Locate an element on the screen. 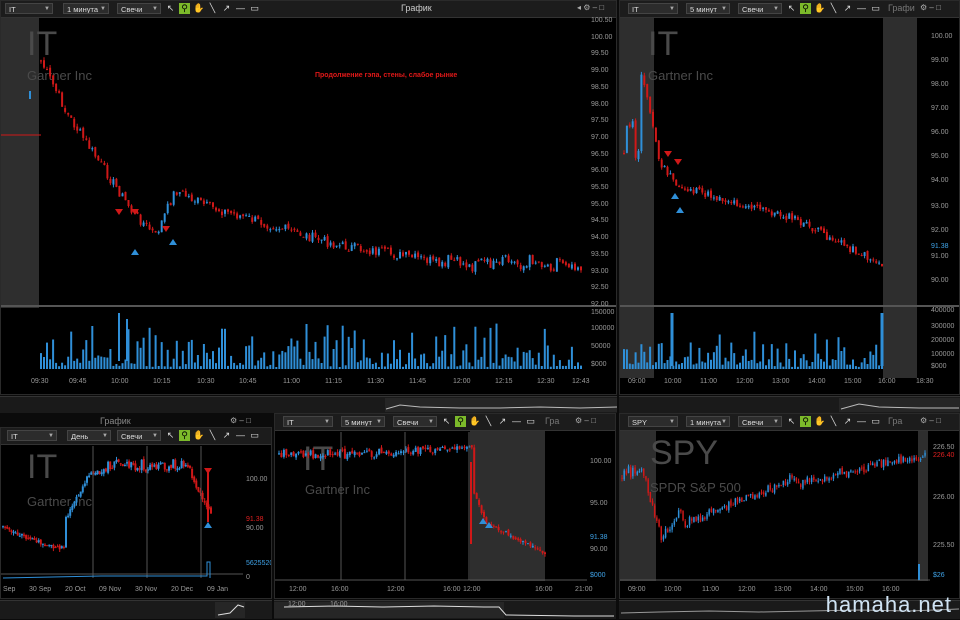  time-tick-label: 12:00 is located at coordinates (472, 589).